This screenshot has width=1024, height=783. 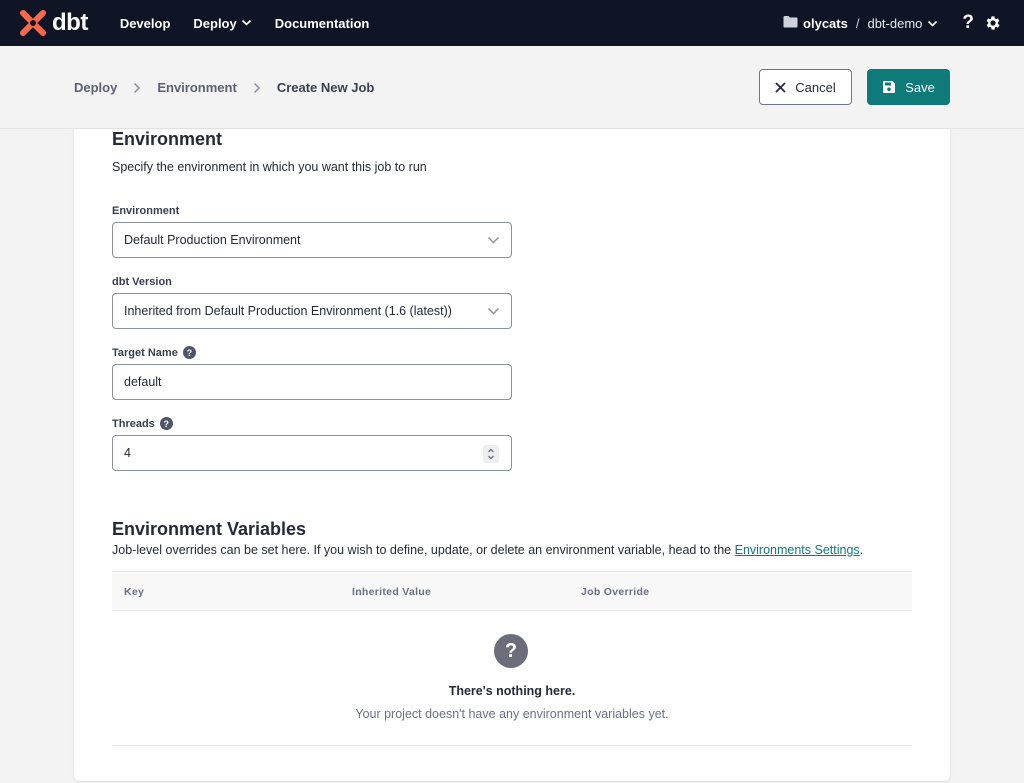 I want to click on column-header-key: Key, so click(x=134, y=592).